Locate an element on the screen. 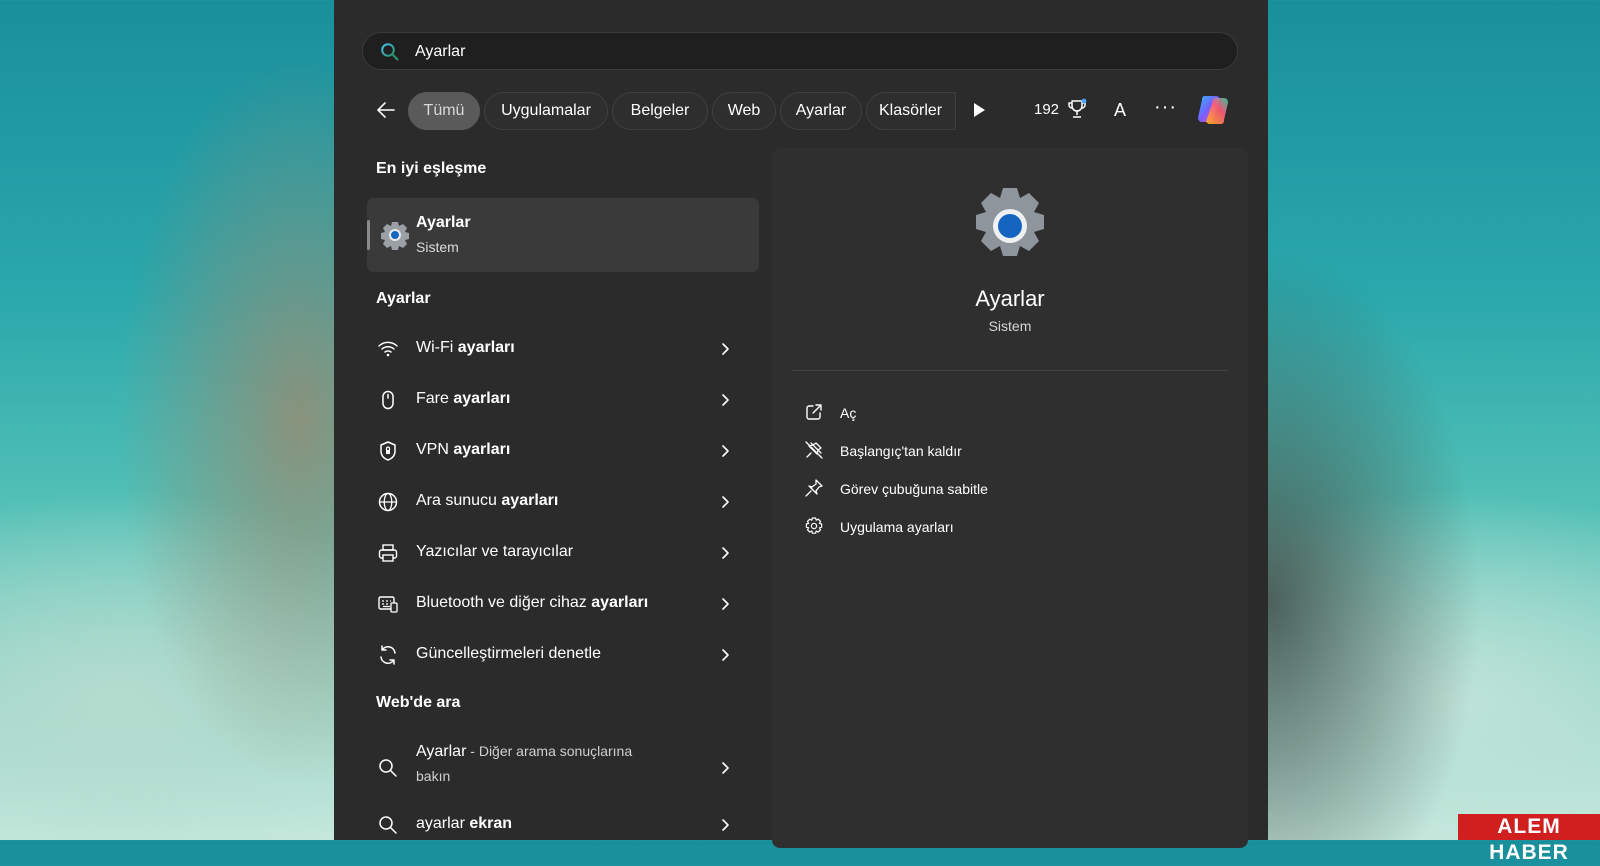  action-label: Başlangıç'tan kaldır is located at coordinates (901, 451).